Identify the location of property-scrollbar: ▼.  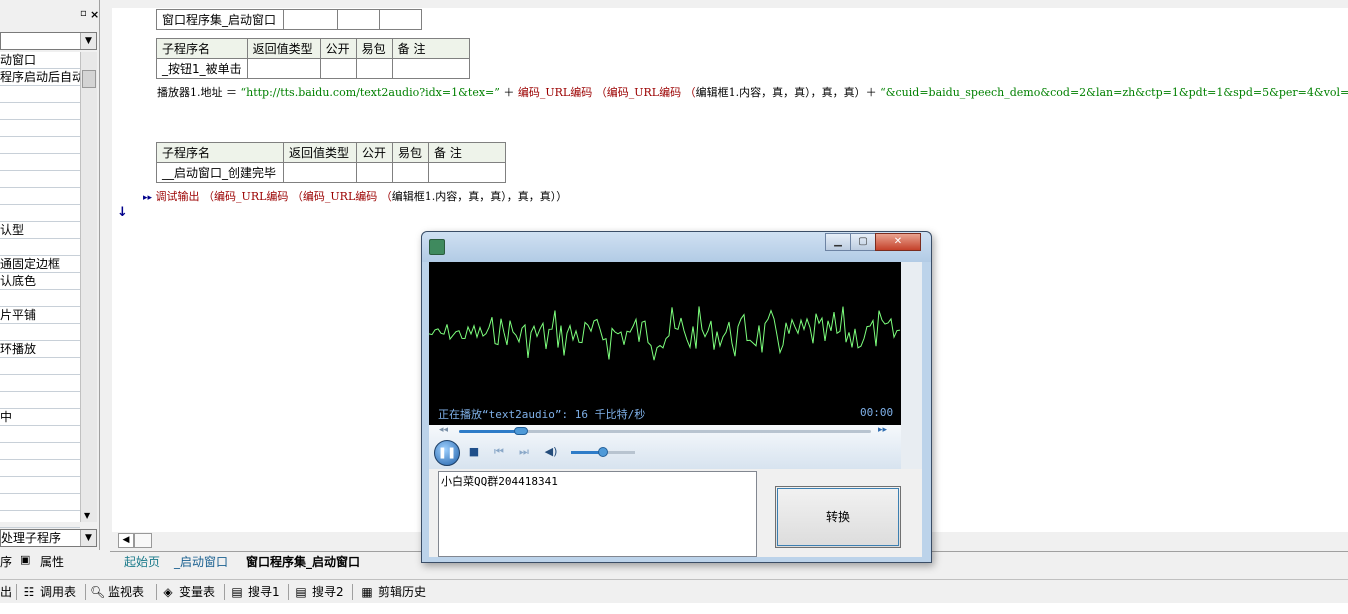
(88, 287).